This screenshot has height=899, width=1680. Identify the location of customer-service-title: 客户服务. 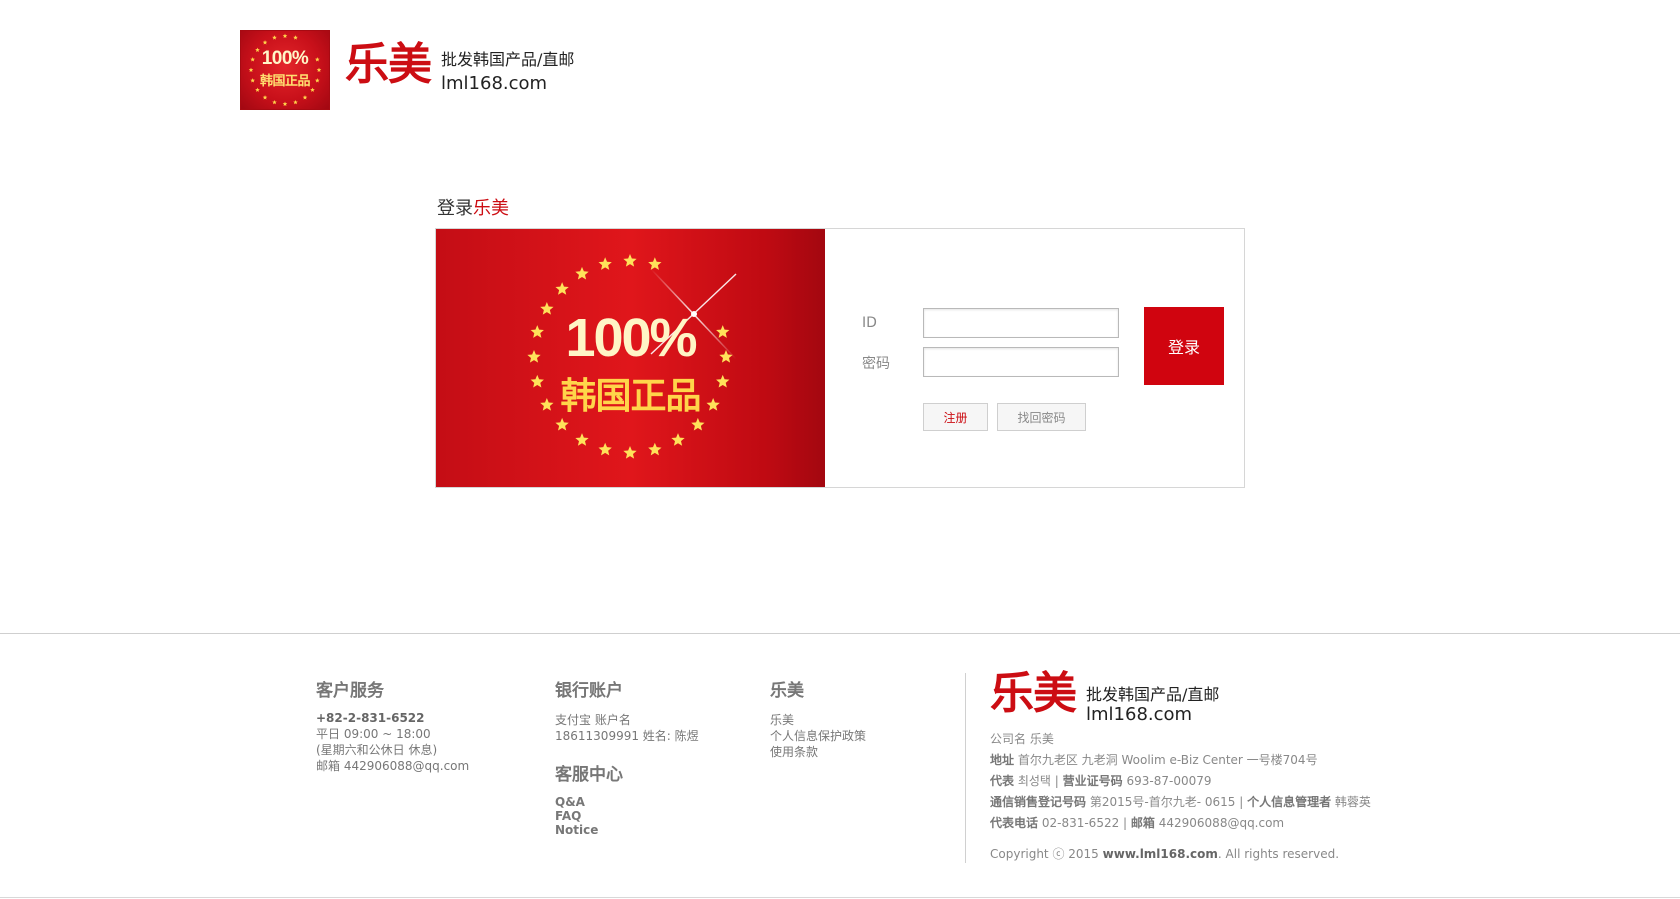
(350, 691).